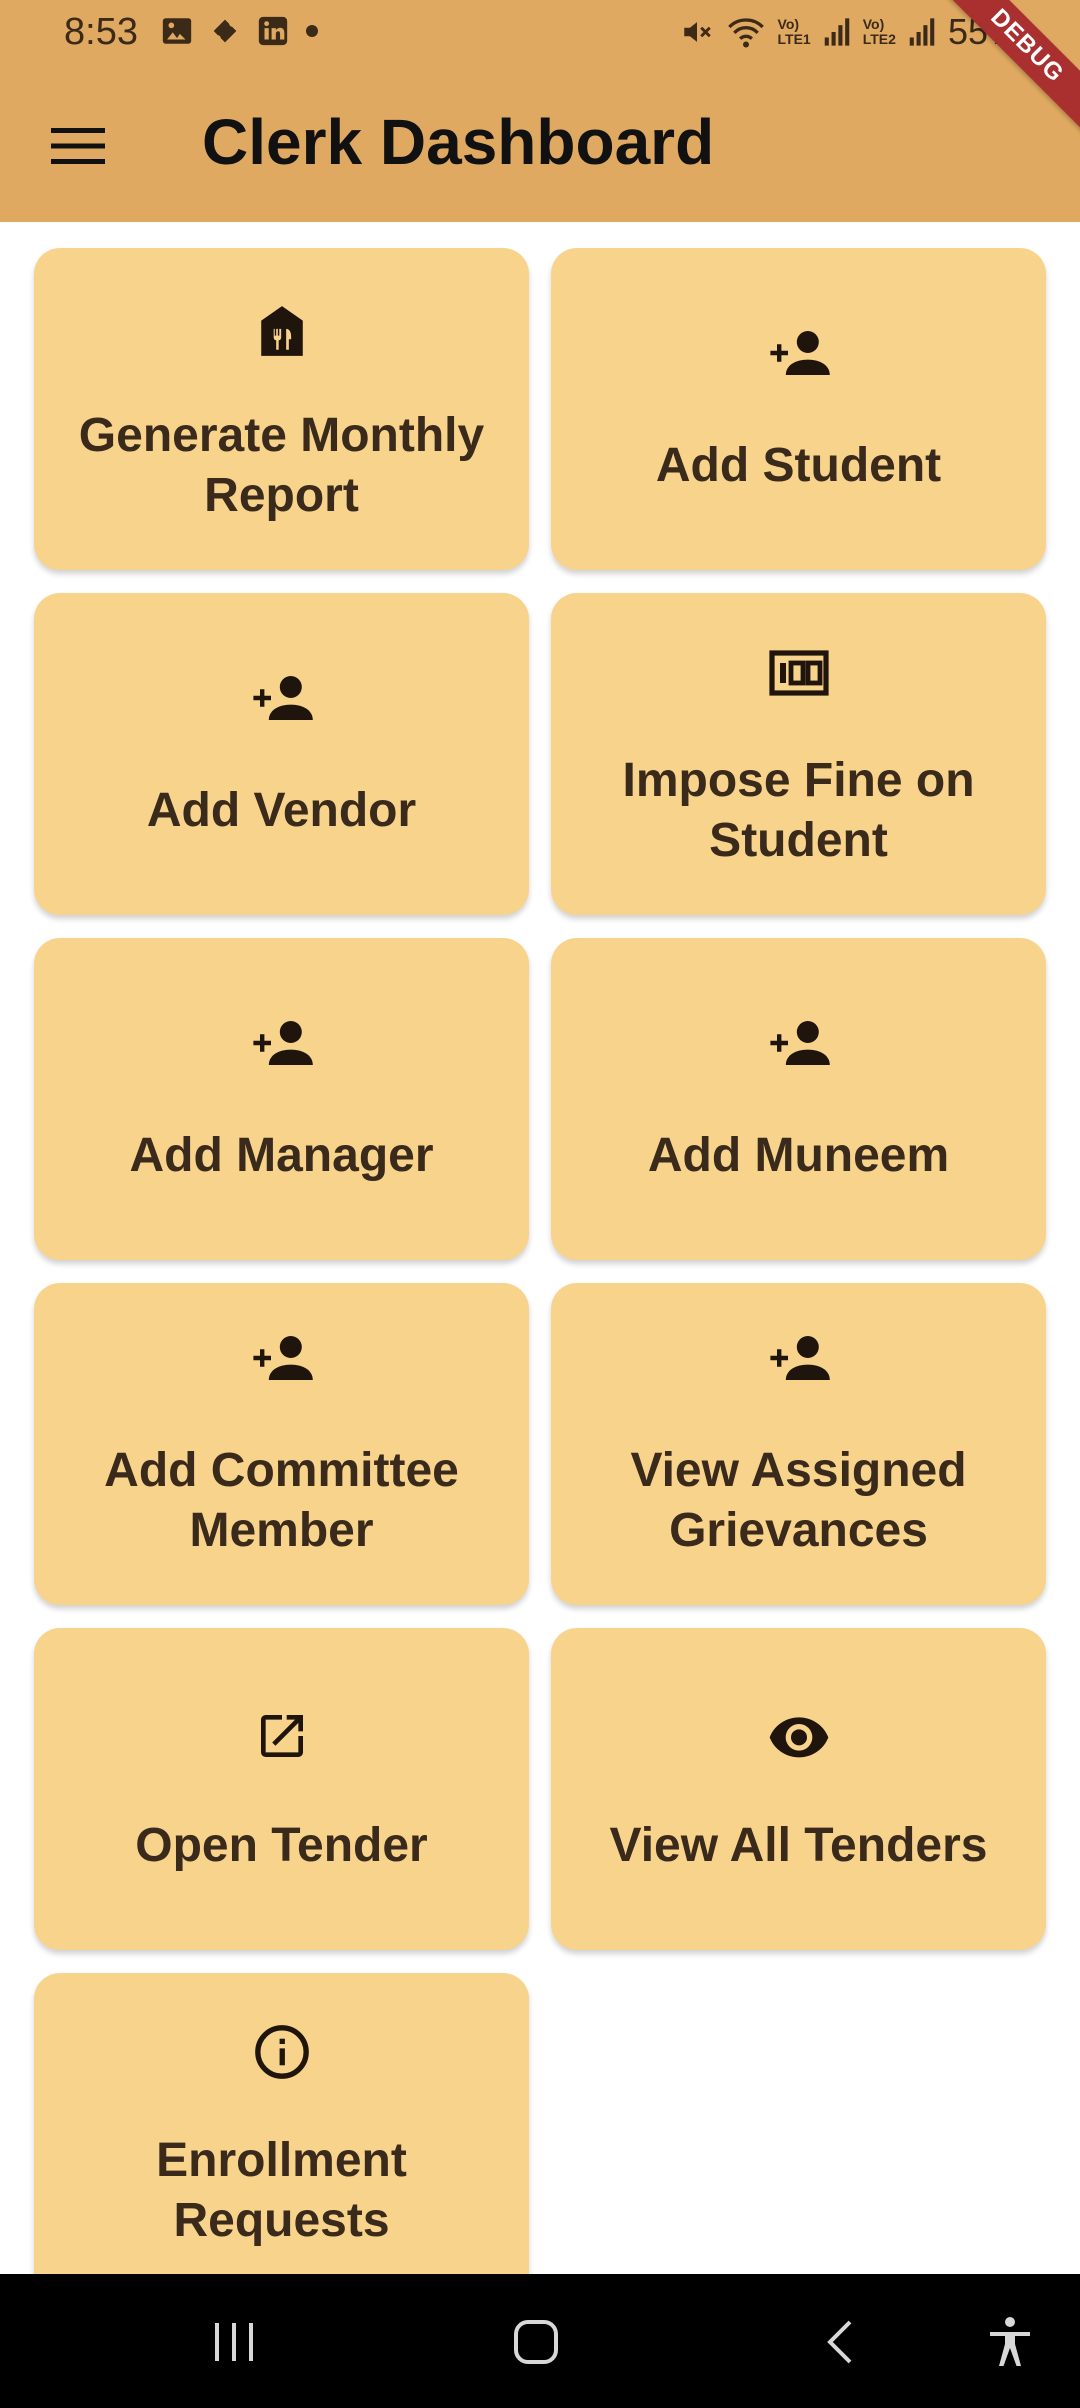  What do you see at coordinates (281, 1845) in the screenshot?
I see `card-label: Open Tender` at bounding box center [281, 1845].